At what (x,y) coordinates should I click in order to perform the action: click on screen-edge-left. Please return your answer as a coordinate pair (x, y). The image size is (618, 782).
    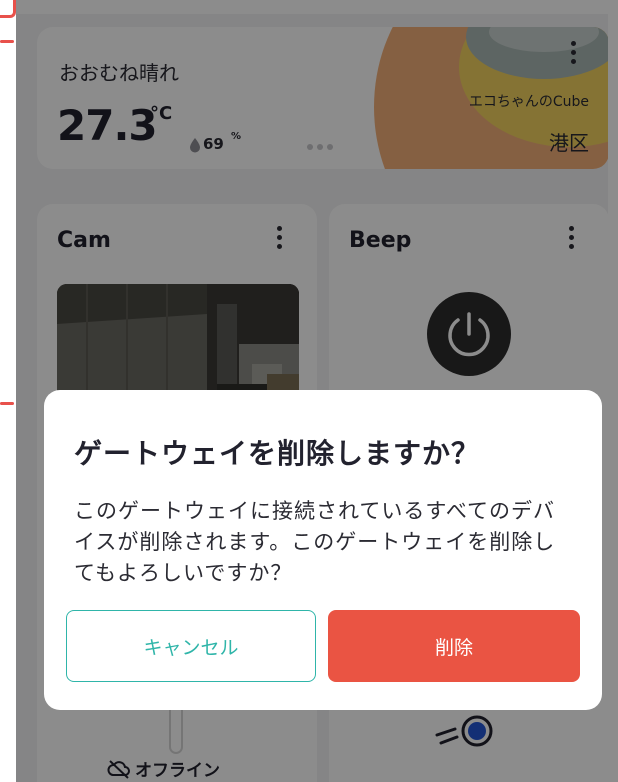
    Looking at the image, I should click on (8, 391).